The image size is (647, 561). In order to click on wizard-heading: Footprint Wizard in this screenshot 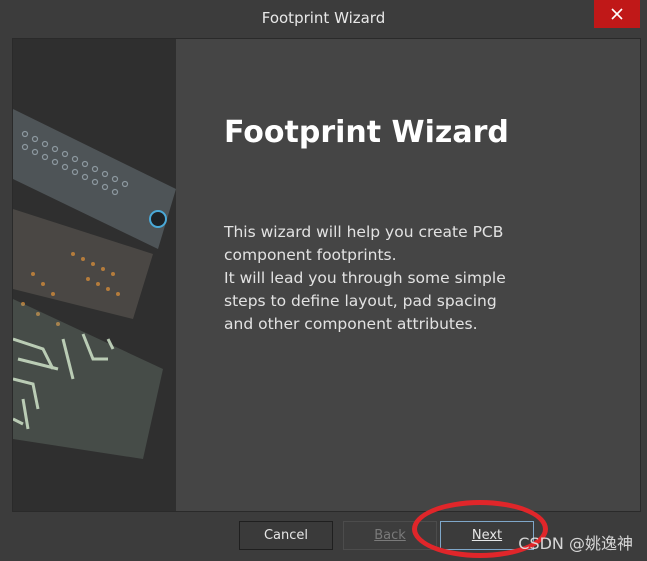, I will do `click(366, 132)`.